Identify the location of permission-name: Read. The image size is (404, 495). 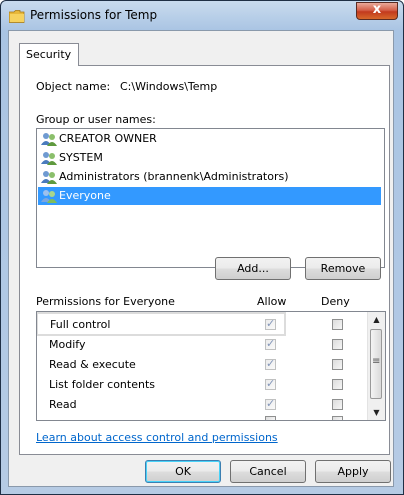
(63, 404).